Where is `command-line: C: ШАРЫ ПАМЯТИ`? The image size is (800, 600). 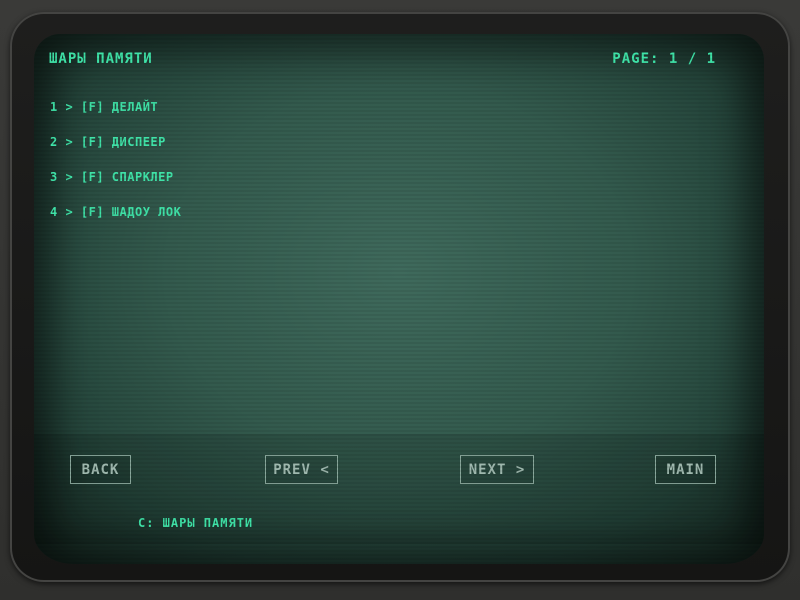 command-line: C: ШАРЫ ПАМЯТИ is located at coordinates (196, 523).